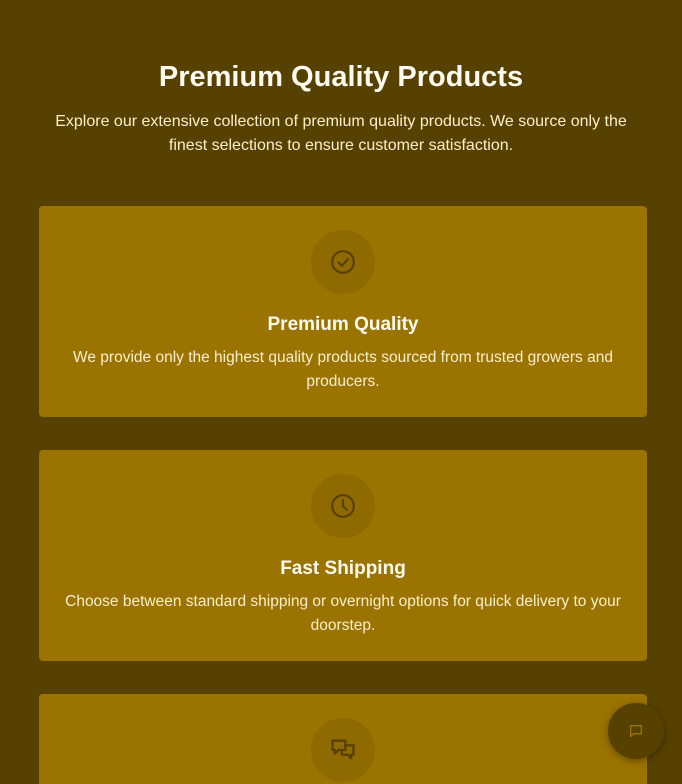 This screenshot has width=682, height=784. What do you see at coordinates (343, 262) in the screenshot?
I see `check-circle-icon` at bounding box center [343, 262].